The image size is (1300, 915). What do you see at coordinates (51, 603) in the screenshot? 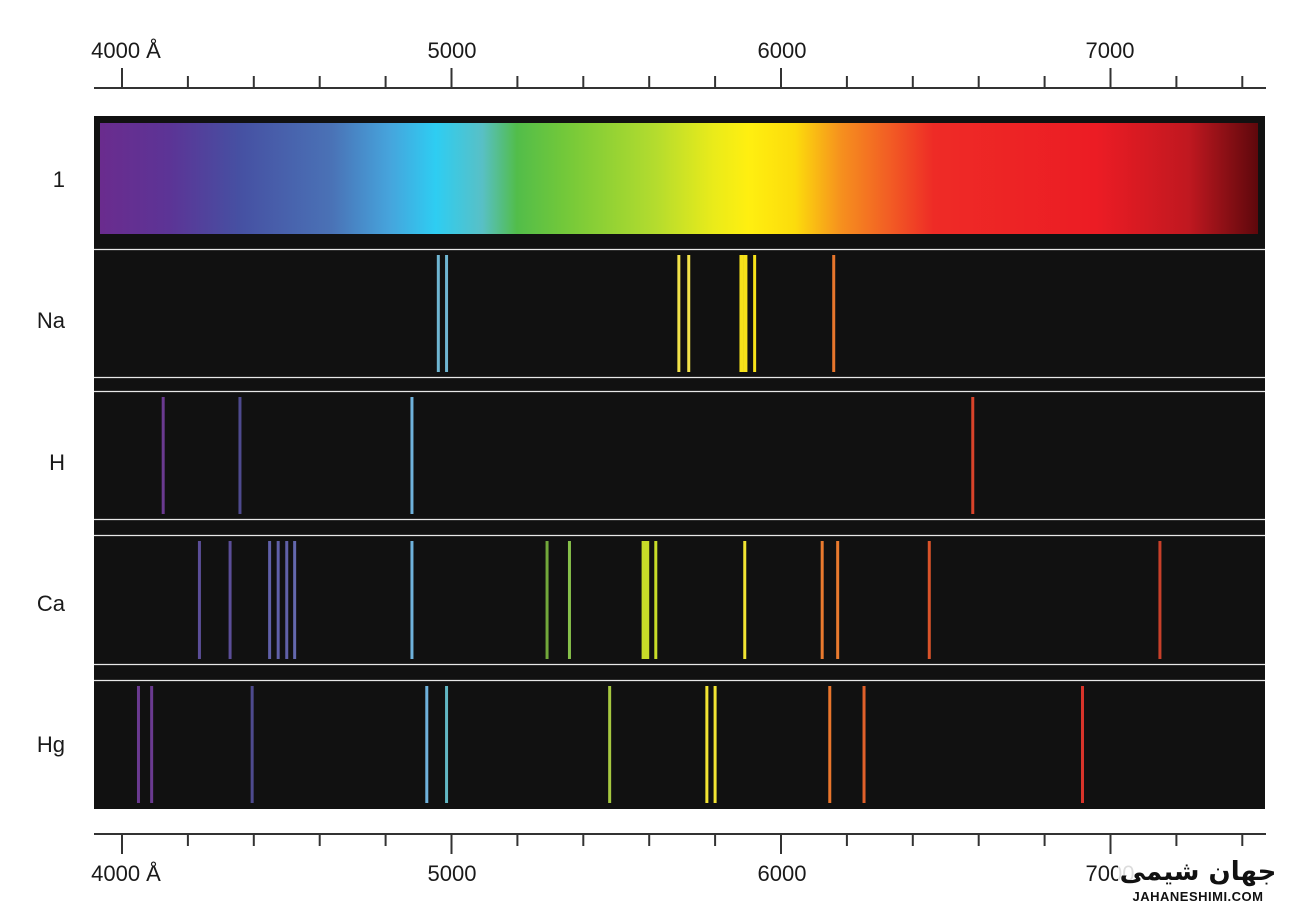
I see `row-label-ca: Ca` at bounding box center [51, 603].